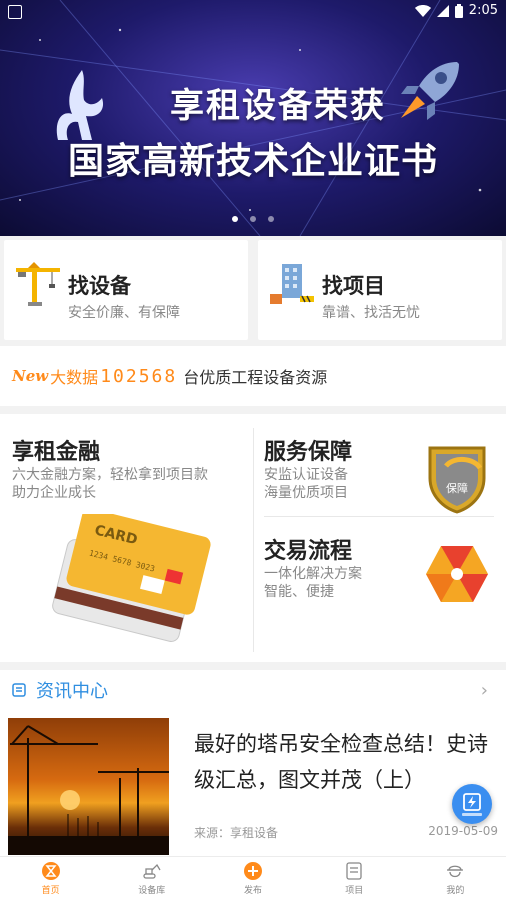 The image size is (506, 900). Describe the element at coordinates (313, 574) in the screenshot. I see `process-line1: 一体化解决方案` at that location.